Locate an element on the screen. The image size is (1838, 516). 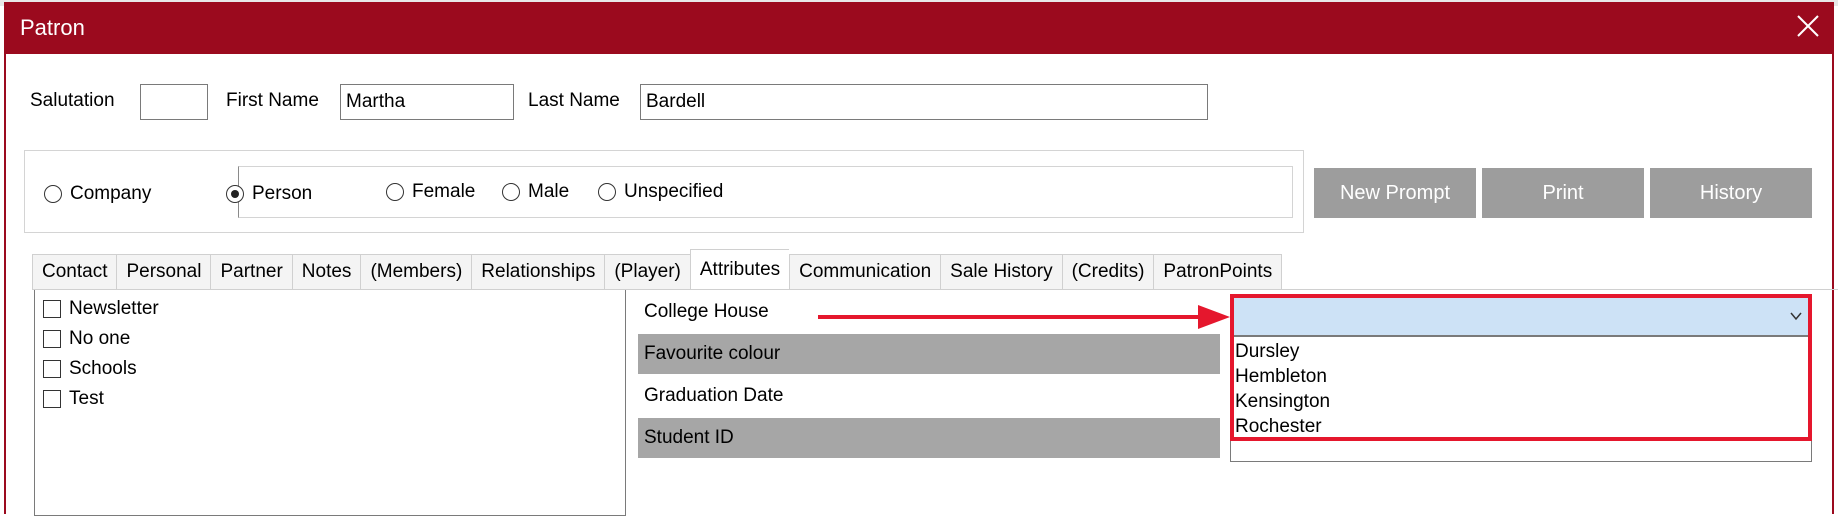
print-button: Print is located at coordinates (1563, 193).